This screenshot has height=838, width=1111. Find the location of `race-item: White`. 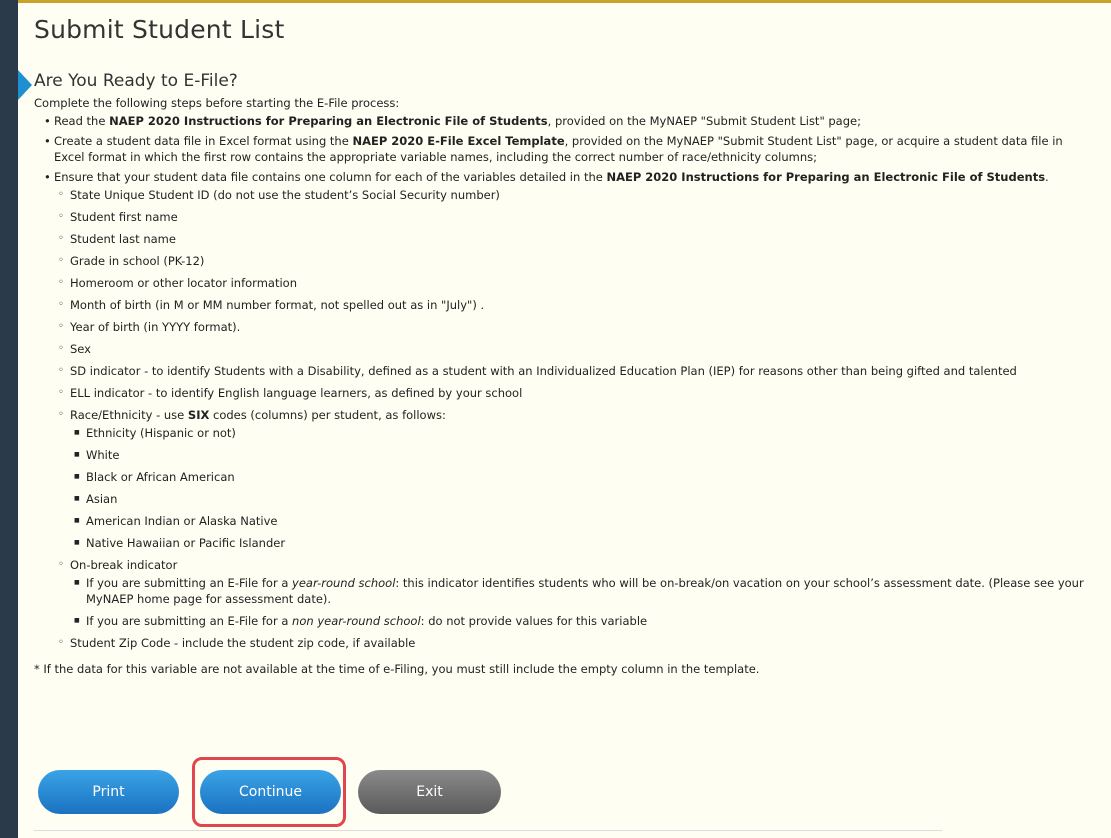

race-item: White is located at coordinates (584, 455).